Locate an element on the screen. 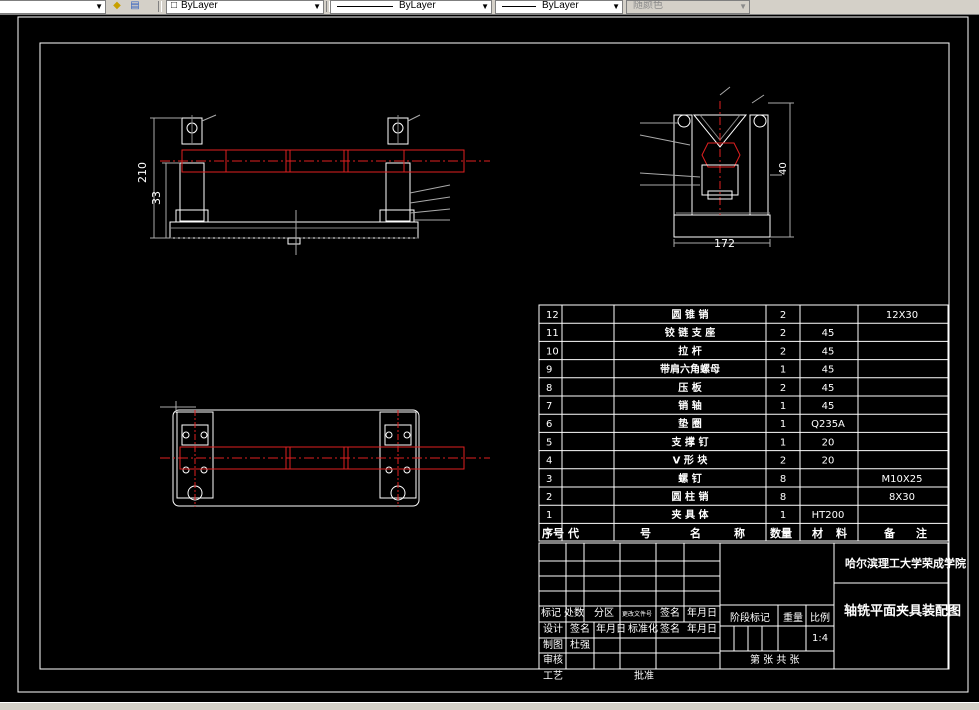  tb-review: 审核 is located at coordinates (553, 659).